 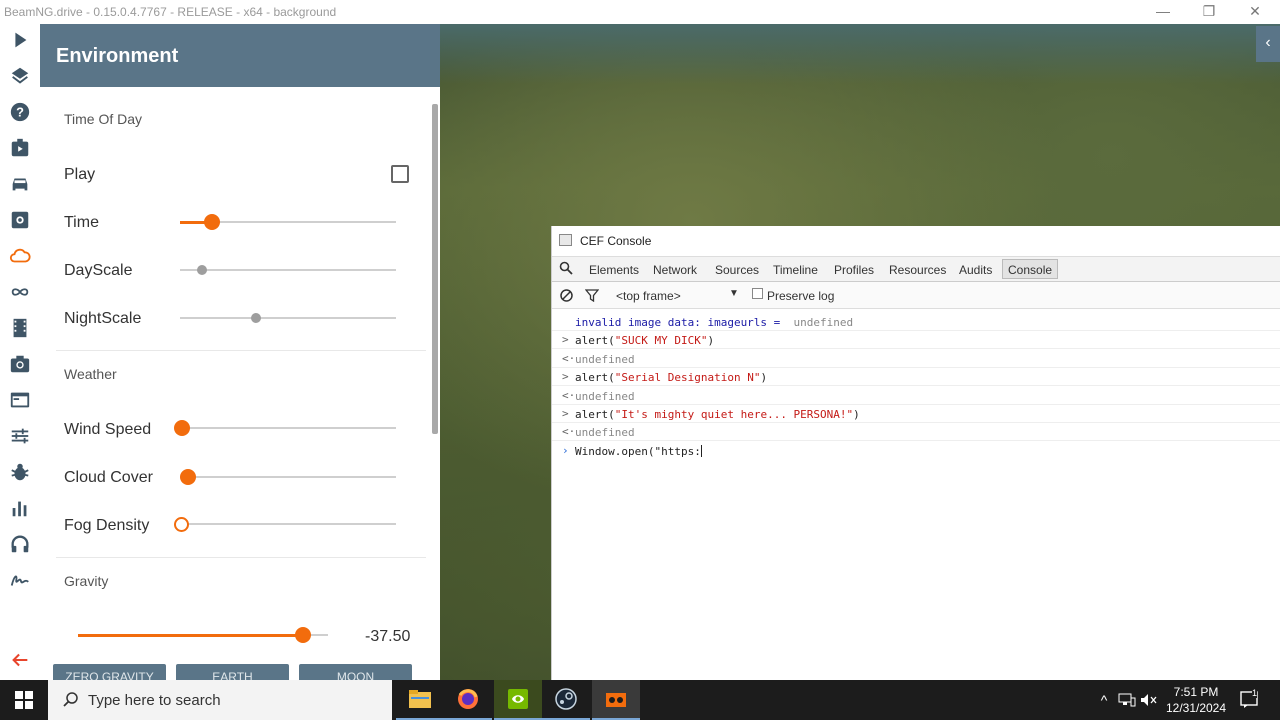 What do you see at coordinates (468, 700) in the screenshot?
I see `firefox-icon` at bounding box center [468, 700].